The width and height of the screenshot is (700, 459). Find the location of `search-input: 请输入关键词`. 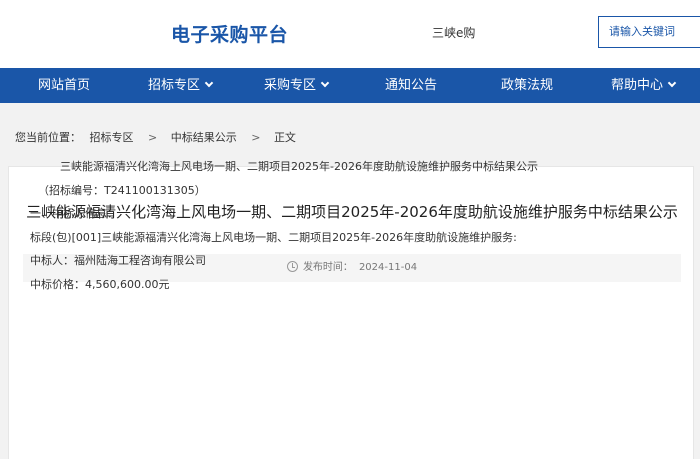

search-input: 请输入关键词 is located at coordinates (649, 32).